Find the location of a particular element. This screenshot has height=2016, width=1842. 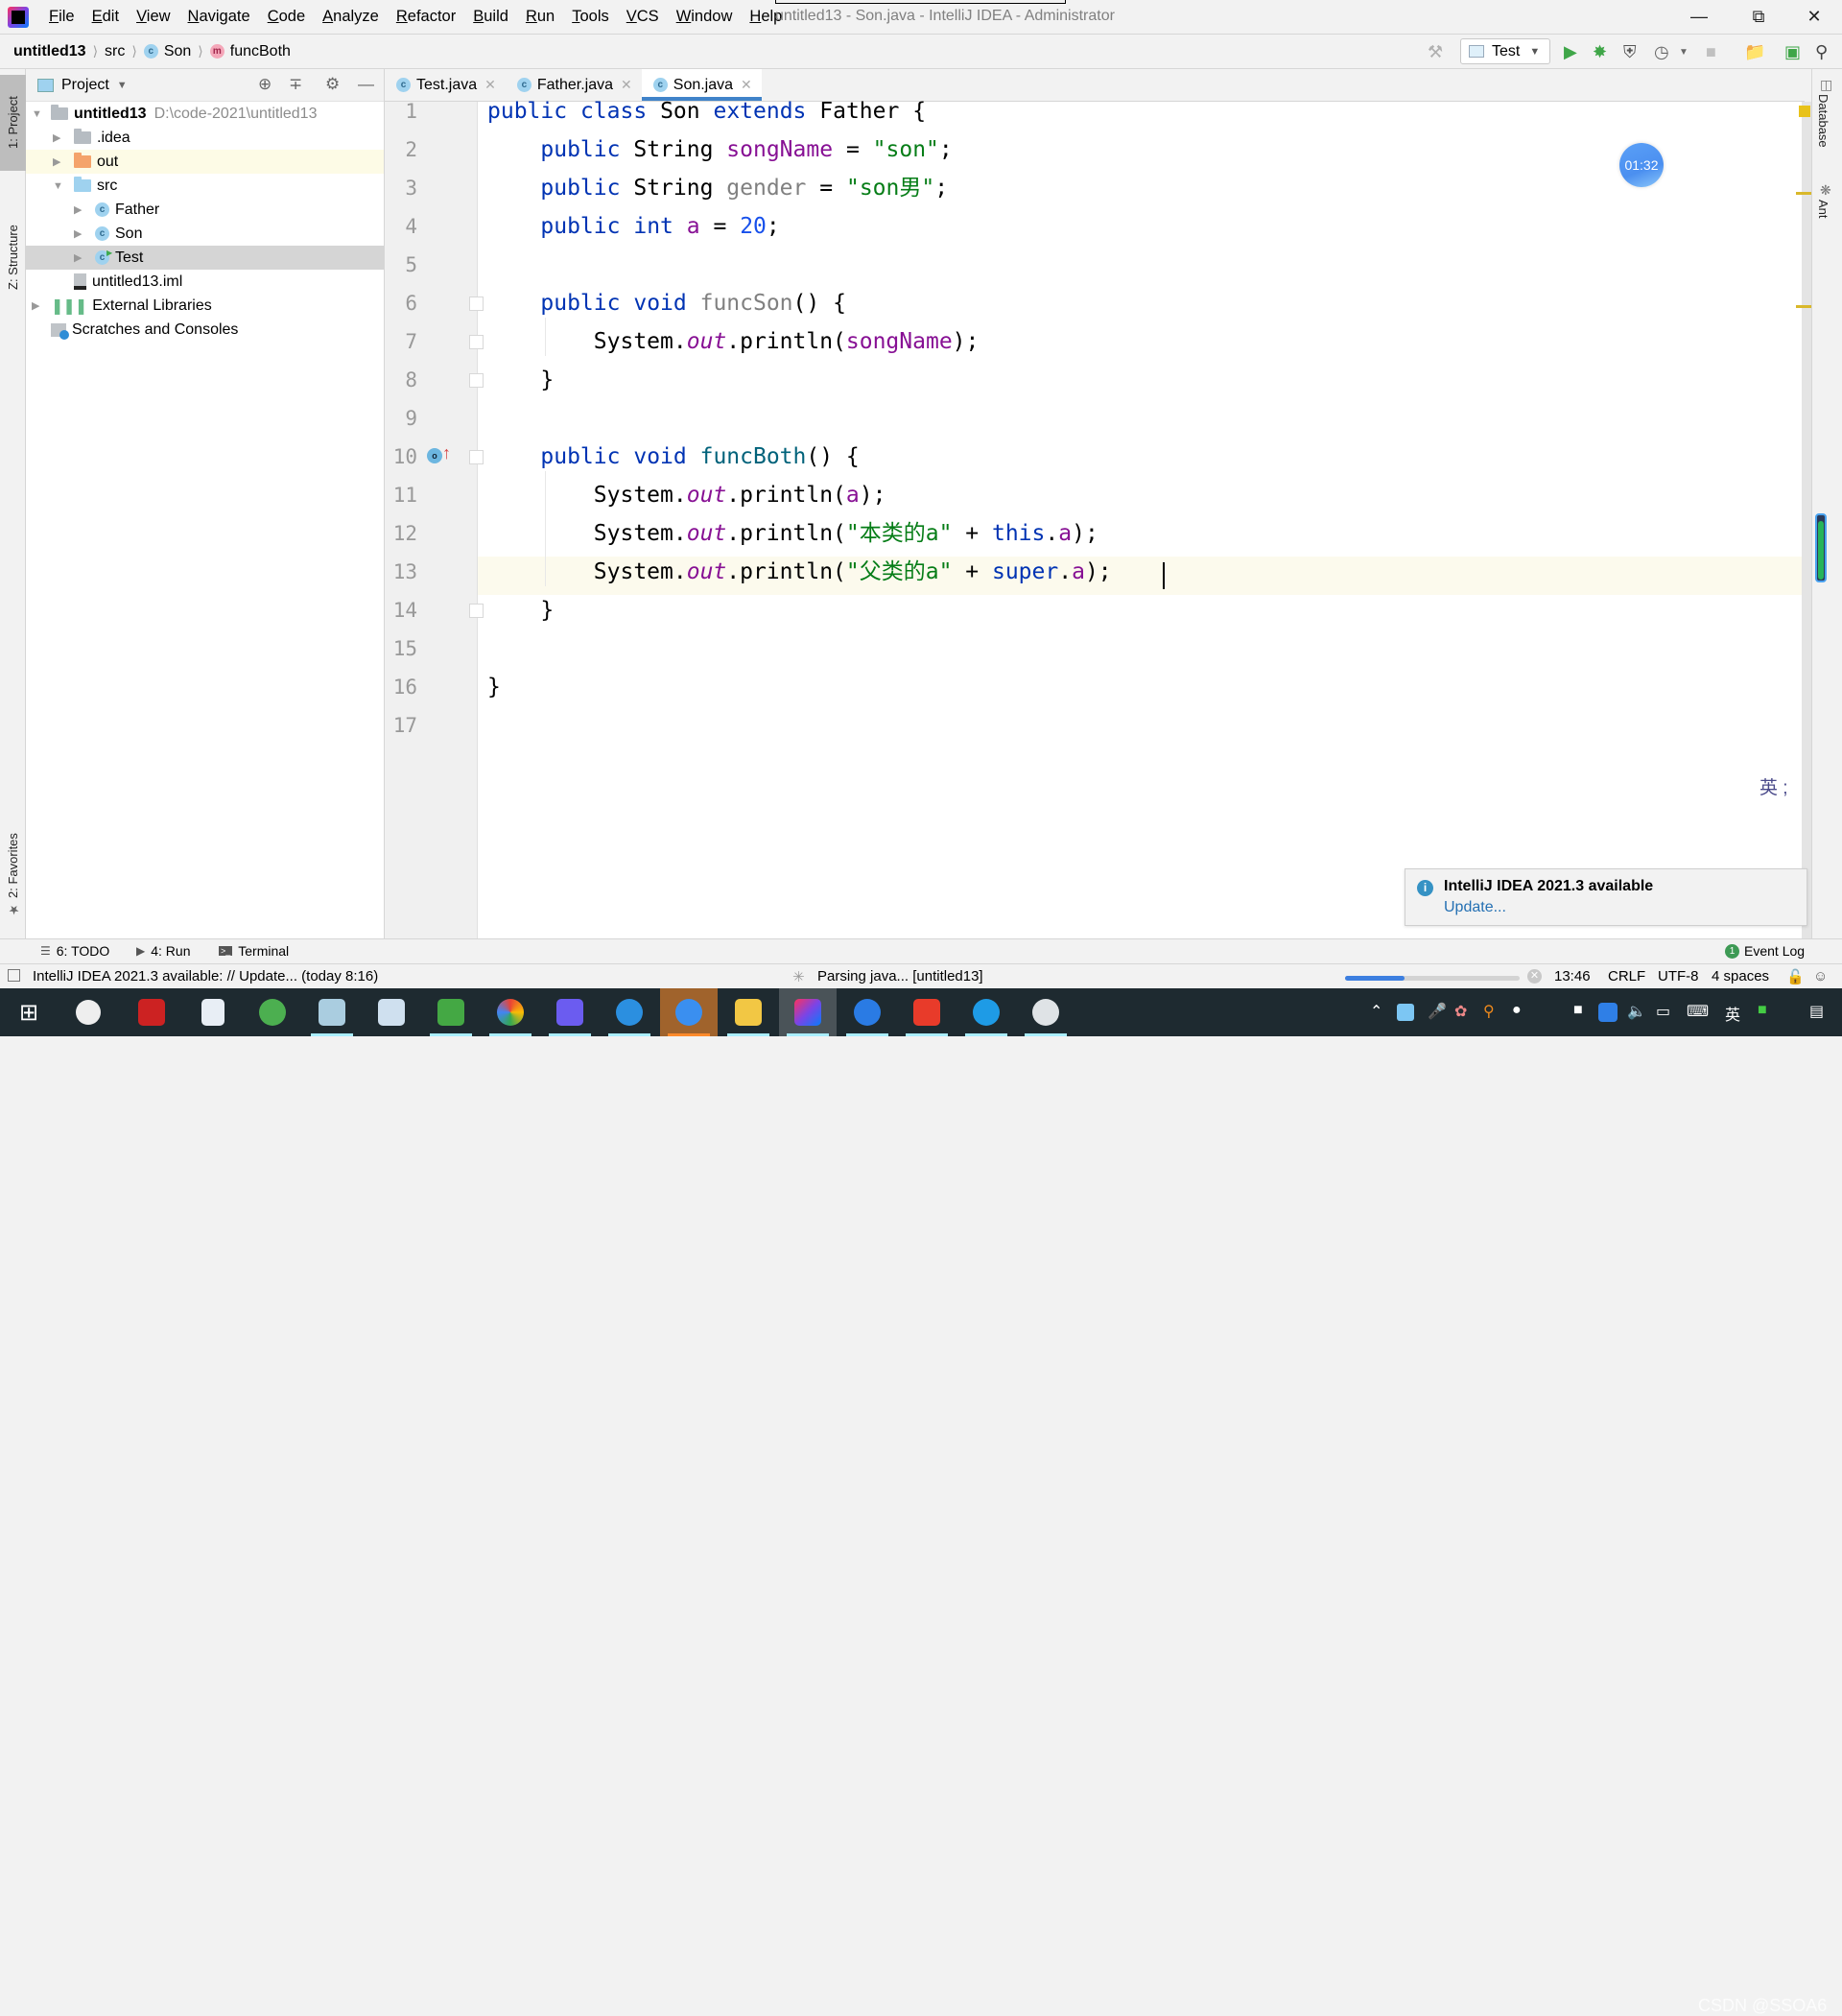

tool-tab-todo: ☰ 6: TODO is located at coordinates (74, 951).